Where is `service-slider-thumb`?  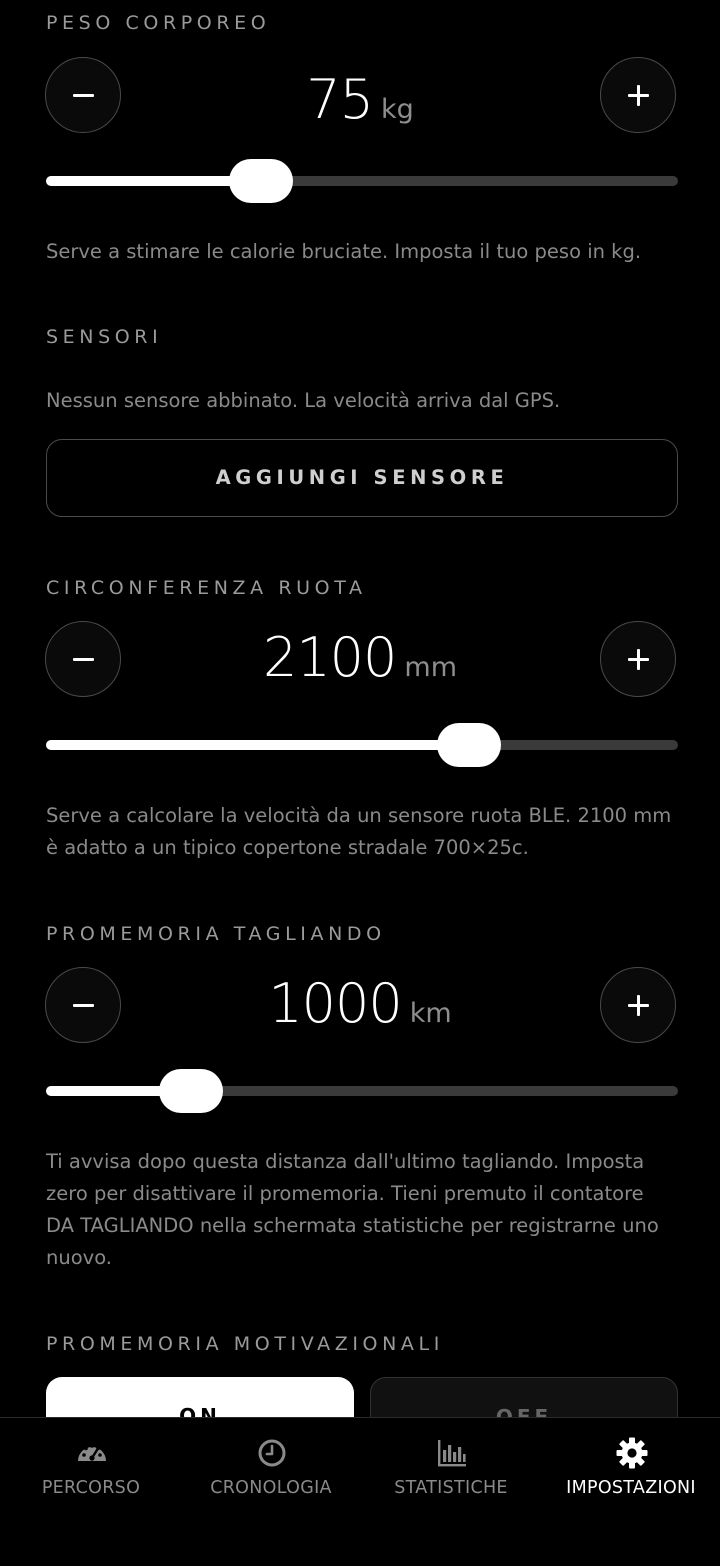
service-slider-thumb is located at coordinates (191, 1091).